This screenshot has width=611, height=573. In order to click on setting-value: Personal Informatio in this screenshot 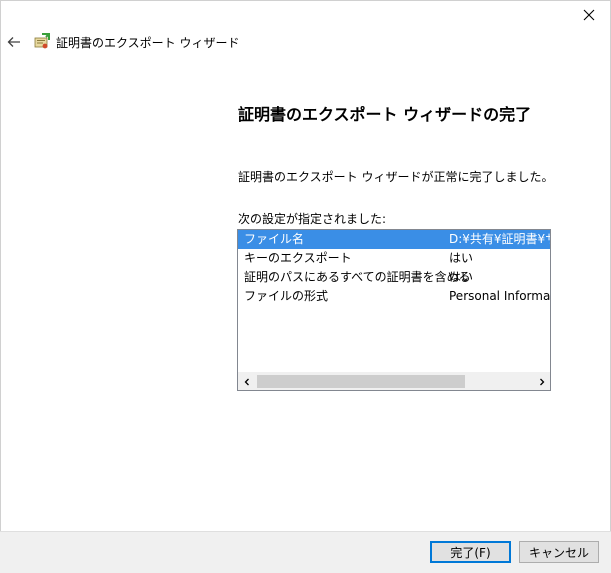, I will do `click(500, 296)`.